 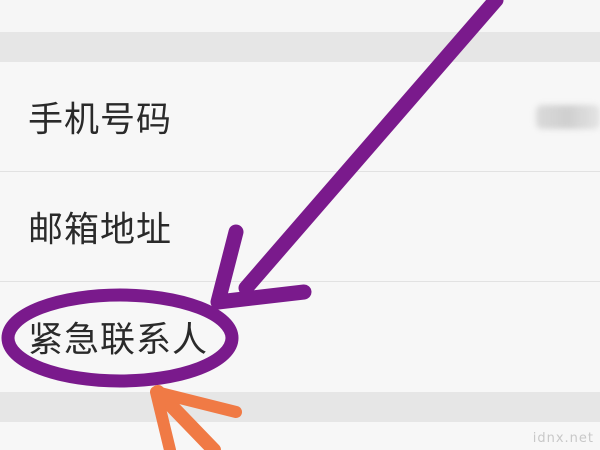 I want to click on bottom-section-strip, so click(x=300, y=436).